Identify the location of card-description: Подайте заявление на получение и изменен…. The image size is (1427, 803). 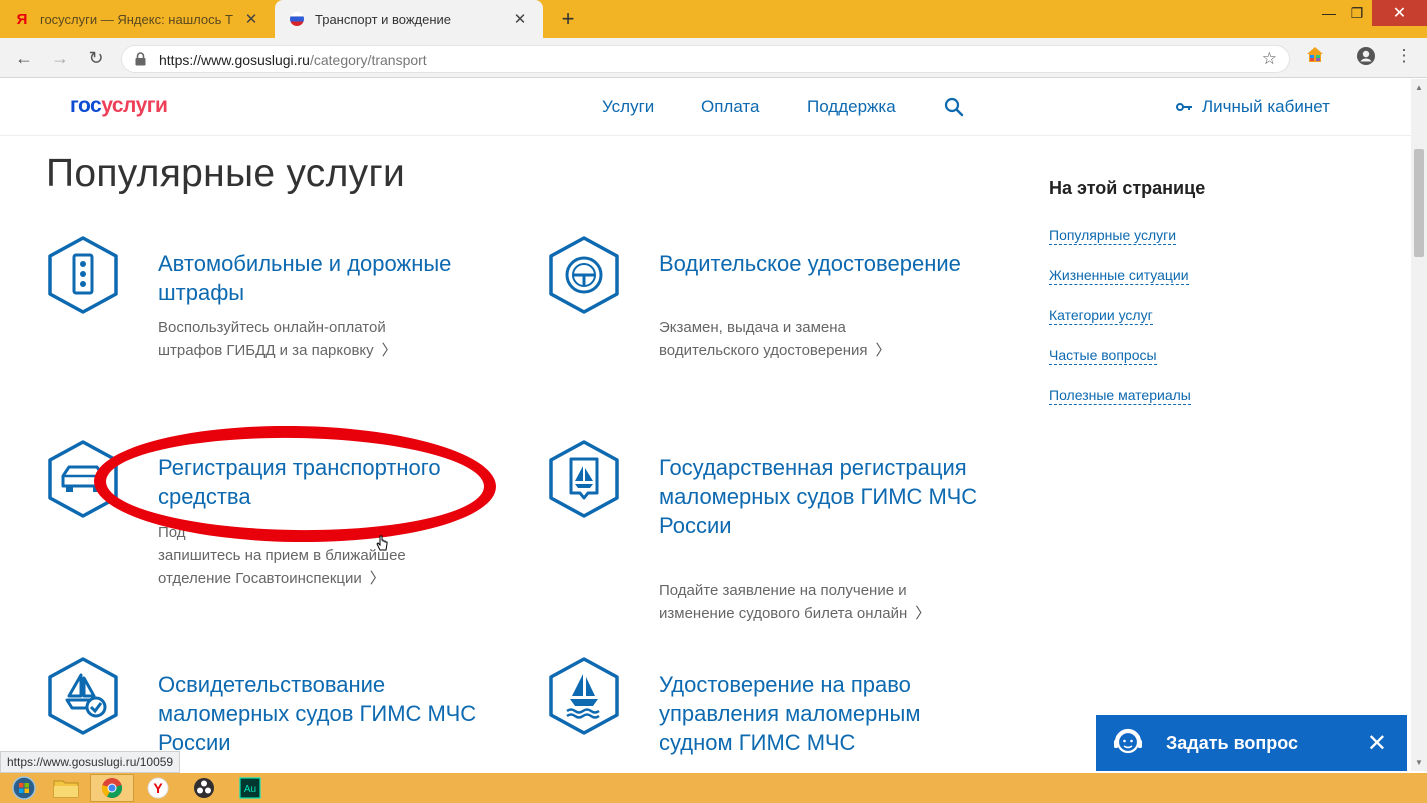
(819, 602).